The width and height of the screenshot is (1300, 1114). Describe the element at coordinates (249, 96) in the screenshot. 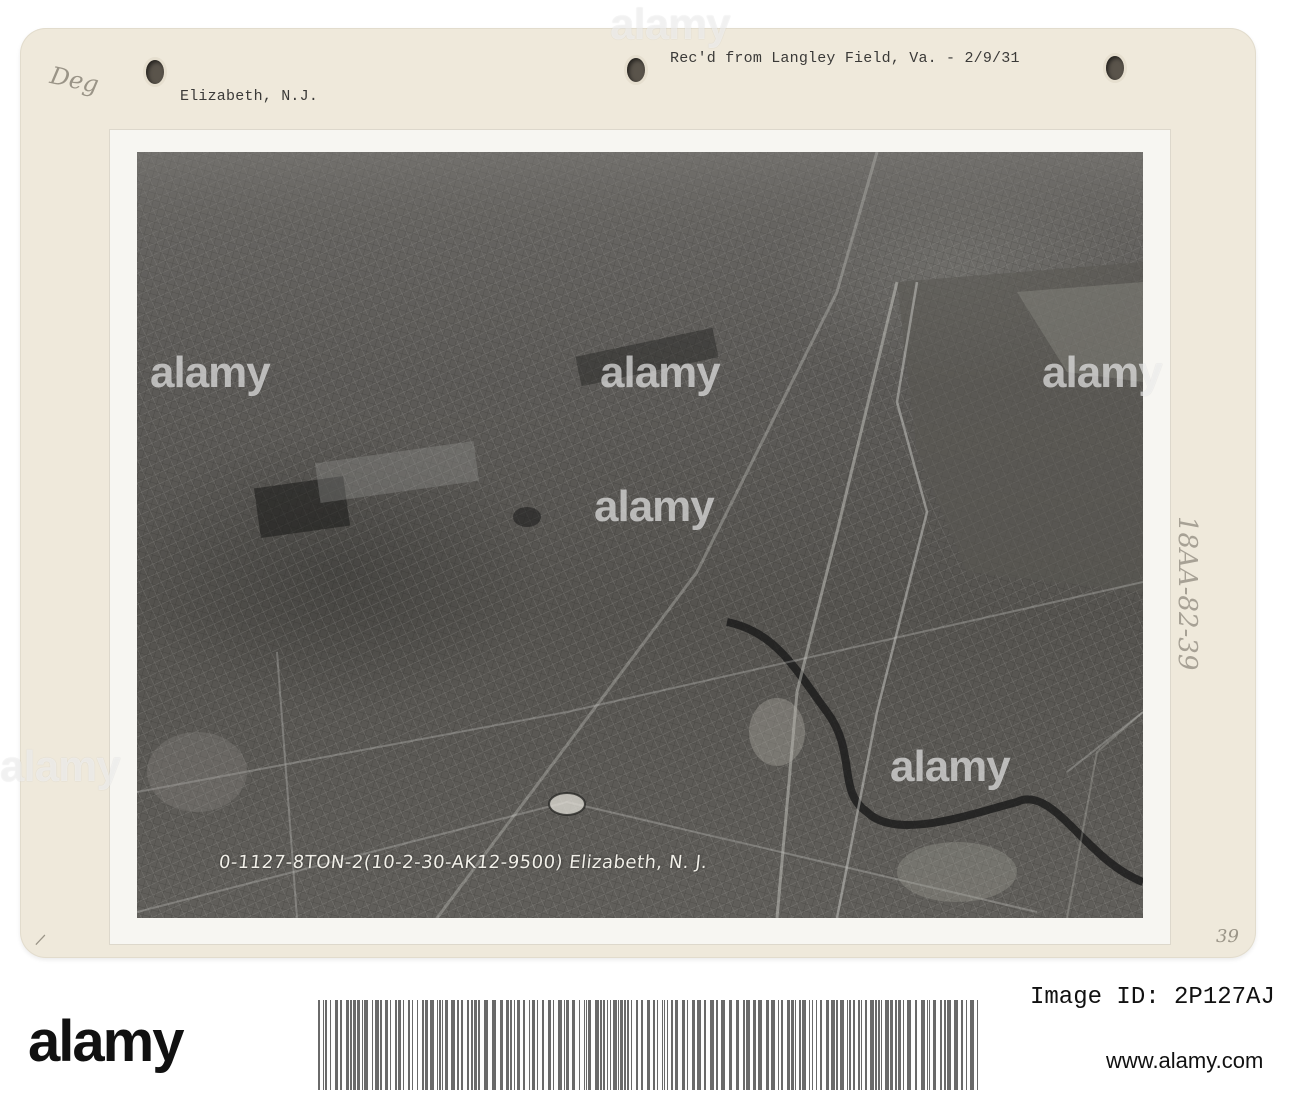

I see `typed-location-label: Elizabeth, N.J.` at that location.